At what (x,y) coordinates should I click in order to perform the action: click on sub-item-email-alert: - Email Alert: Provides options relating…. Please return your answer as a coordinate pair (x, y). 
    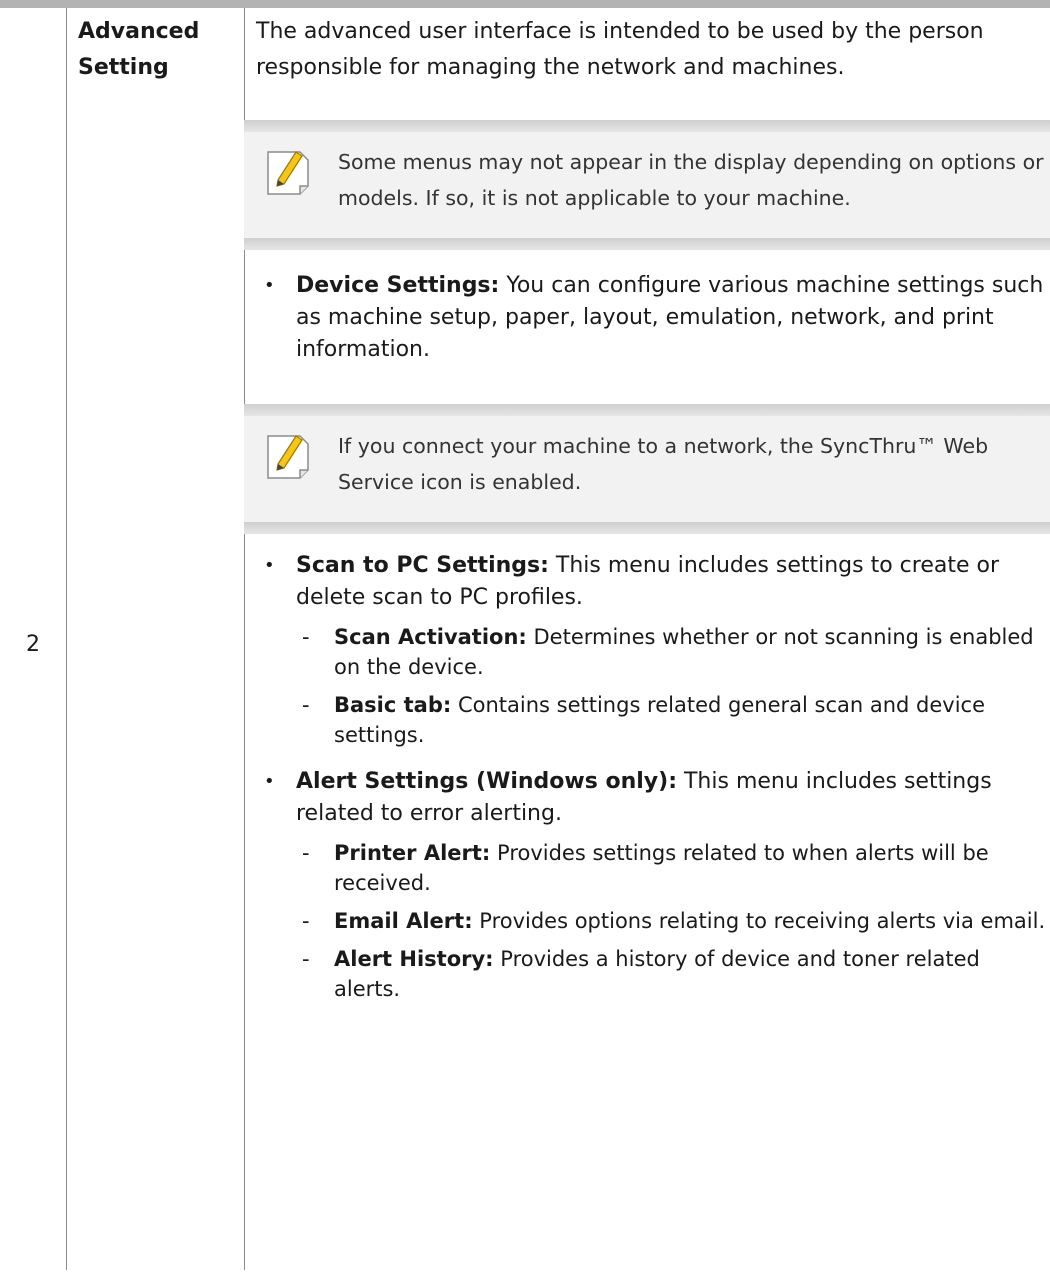
    Looking at the image, I should click on (651, 921).